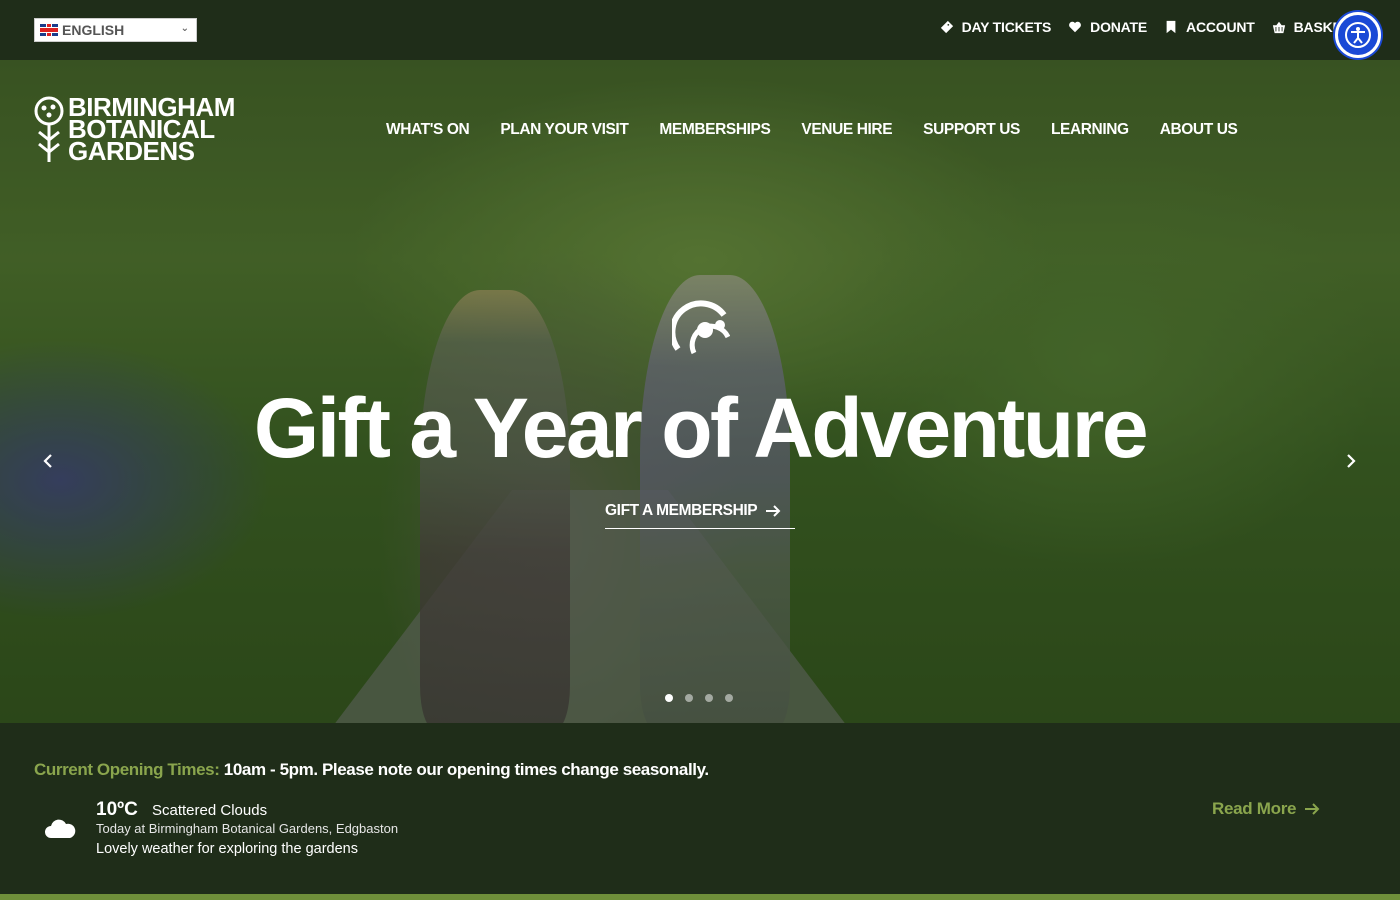 Image resolution: width=1400 pixels, height=900 pixels. Describe the element at coordinates (1006, 27) in the screenshot. I see `day-tickets-label: DAY TICKETS` at that location.